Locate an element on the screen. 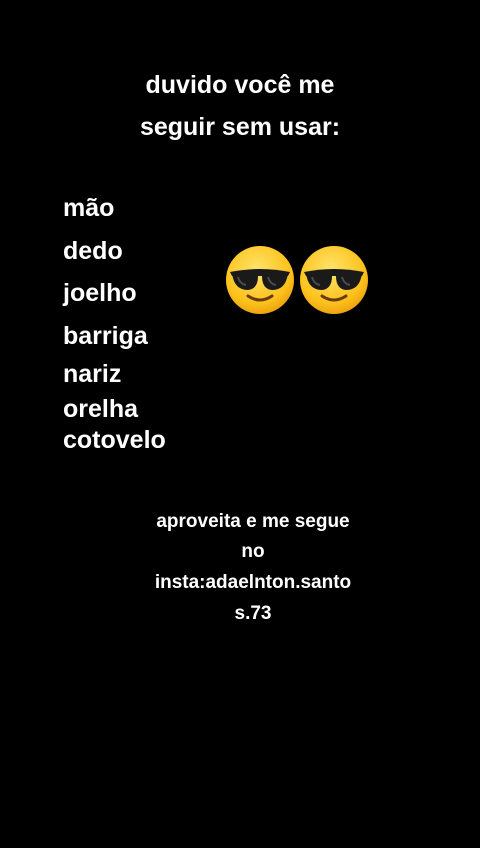  title-line-2: seguir sem usar: is located at coordinates (240, 127).